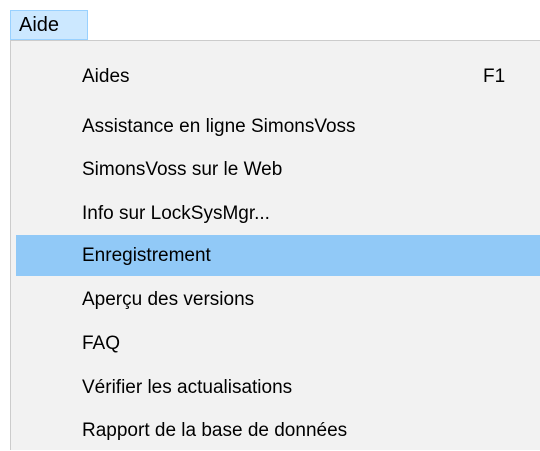 This screenshot has width=540, height=451. What do you see at coordinates (146, 255) in the screenshot?
I see `menu-item-label: Enregistrement` at bounding box center [146, 255].